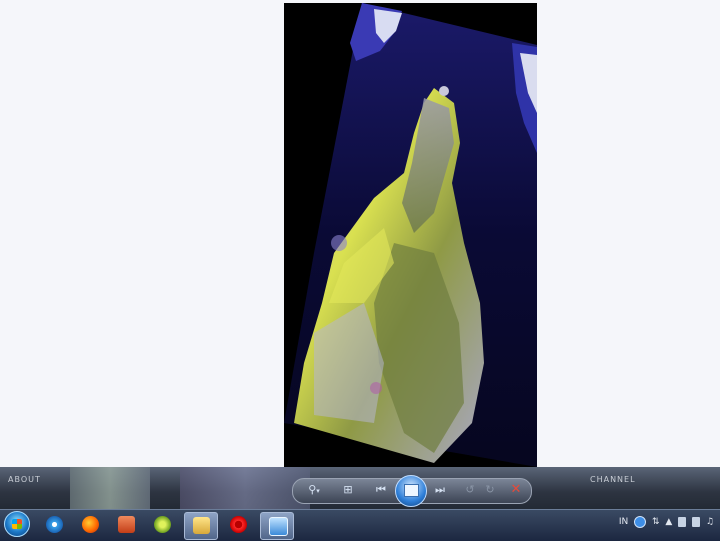 The height and width of the screenshot is (541, 720). I want to click on internet-explorer-icon, so click(54, 524).